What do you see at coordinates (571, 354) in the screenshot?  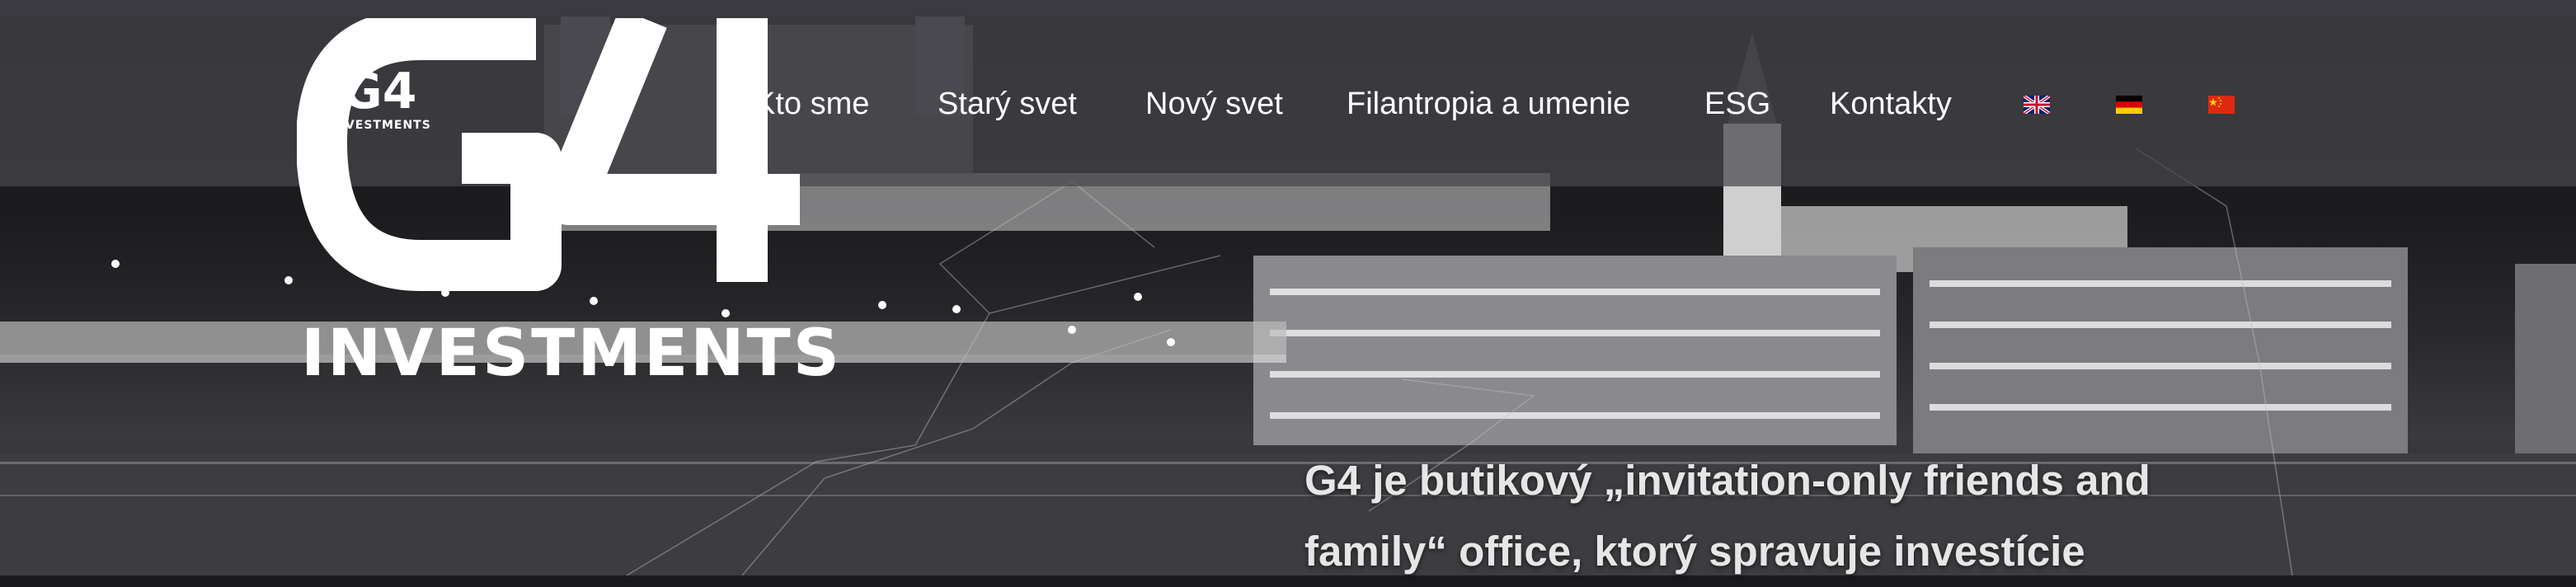 I see `hero-logo-wordmark: INVESTMENTS` at bounding box center [571, 354].